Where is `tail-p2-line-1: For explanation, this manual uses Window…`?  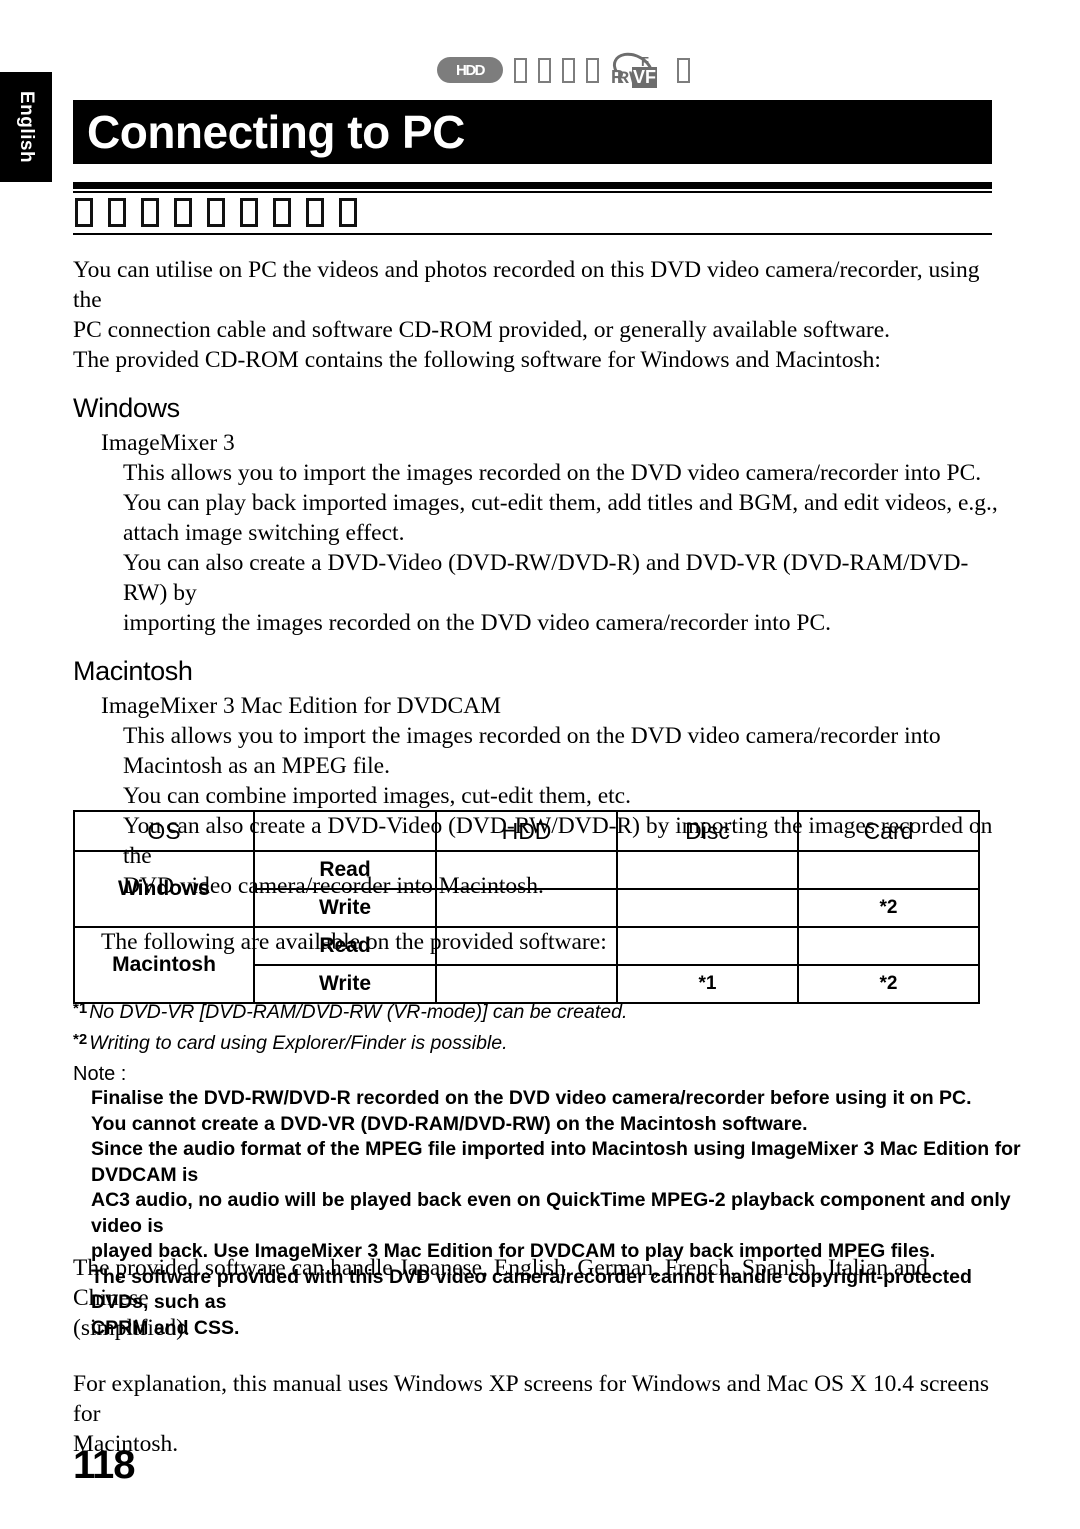
tail-p2-line-1: For explanation, this manual uses Window… is located at coordinates (531, 1399).